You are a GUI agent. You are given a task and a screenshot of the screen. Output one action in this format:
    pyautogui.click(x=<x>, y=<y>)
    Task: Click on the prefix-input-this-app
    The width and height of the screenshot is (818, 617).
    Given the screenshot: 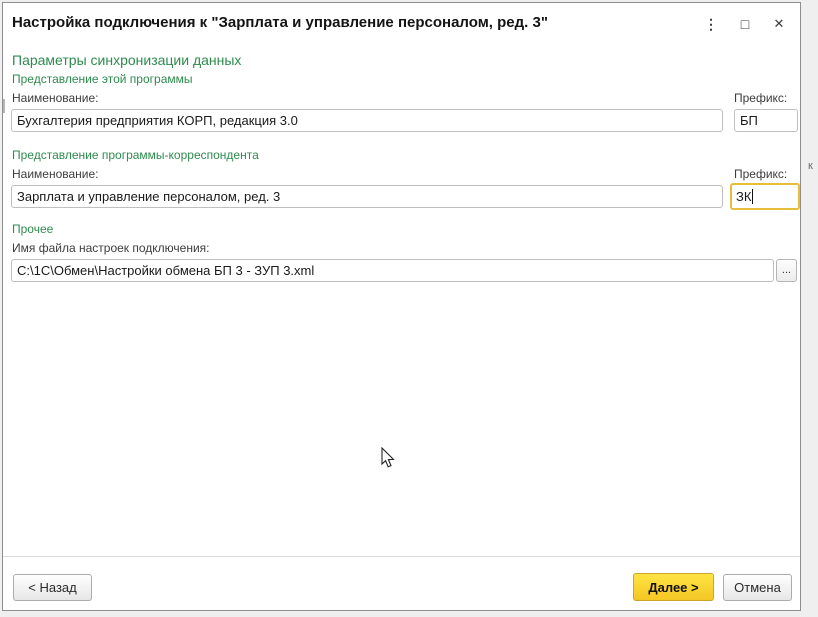 What is the action you would take?
    pyautogui.click(x=766, y=120)
    